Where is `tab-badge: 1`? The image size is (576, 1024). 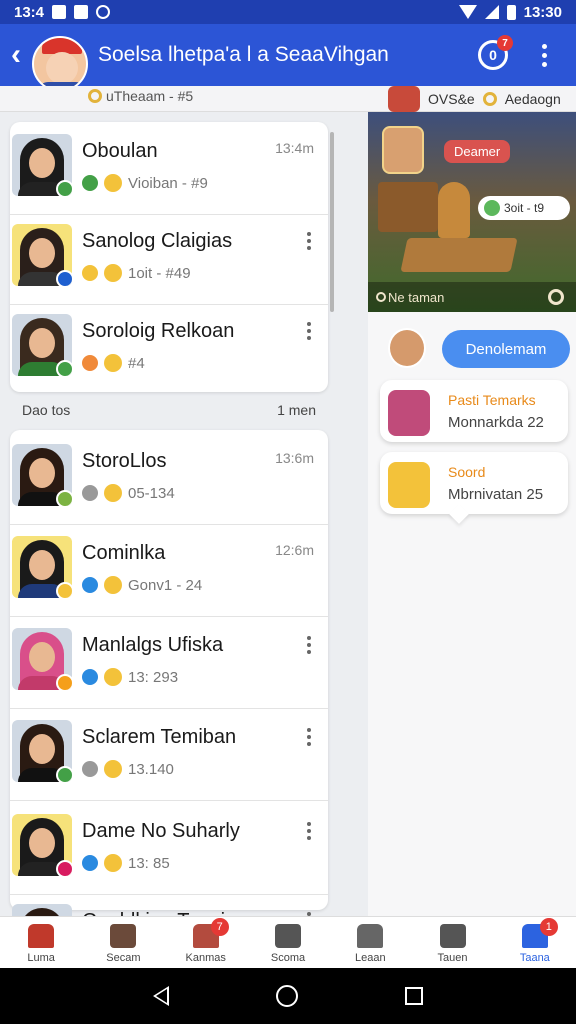 tab-badge: 1 is located at coordinates (548, 927).